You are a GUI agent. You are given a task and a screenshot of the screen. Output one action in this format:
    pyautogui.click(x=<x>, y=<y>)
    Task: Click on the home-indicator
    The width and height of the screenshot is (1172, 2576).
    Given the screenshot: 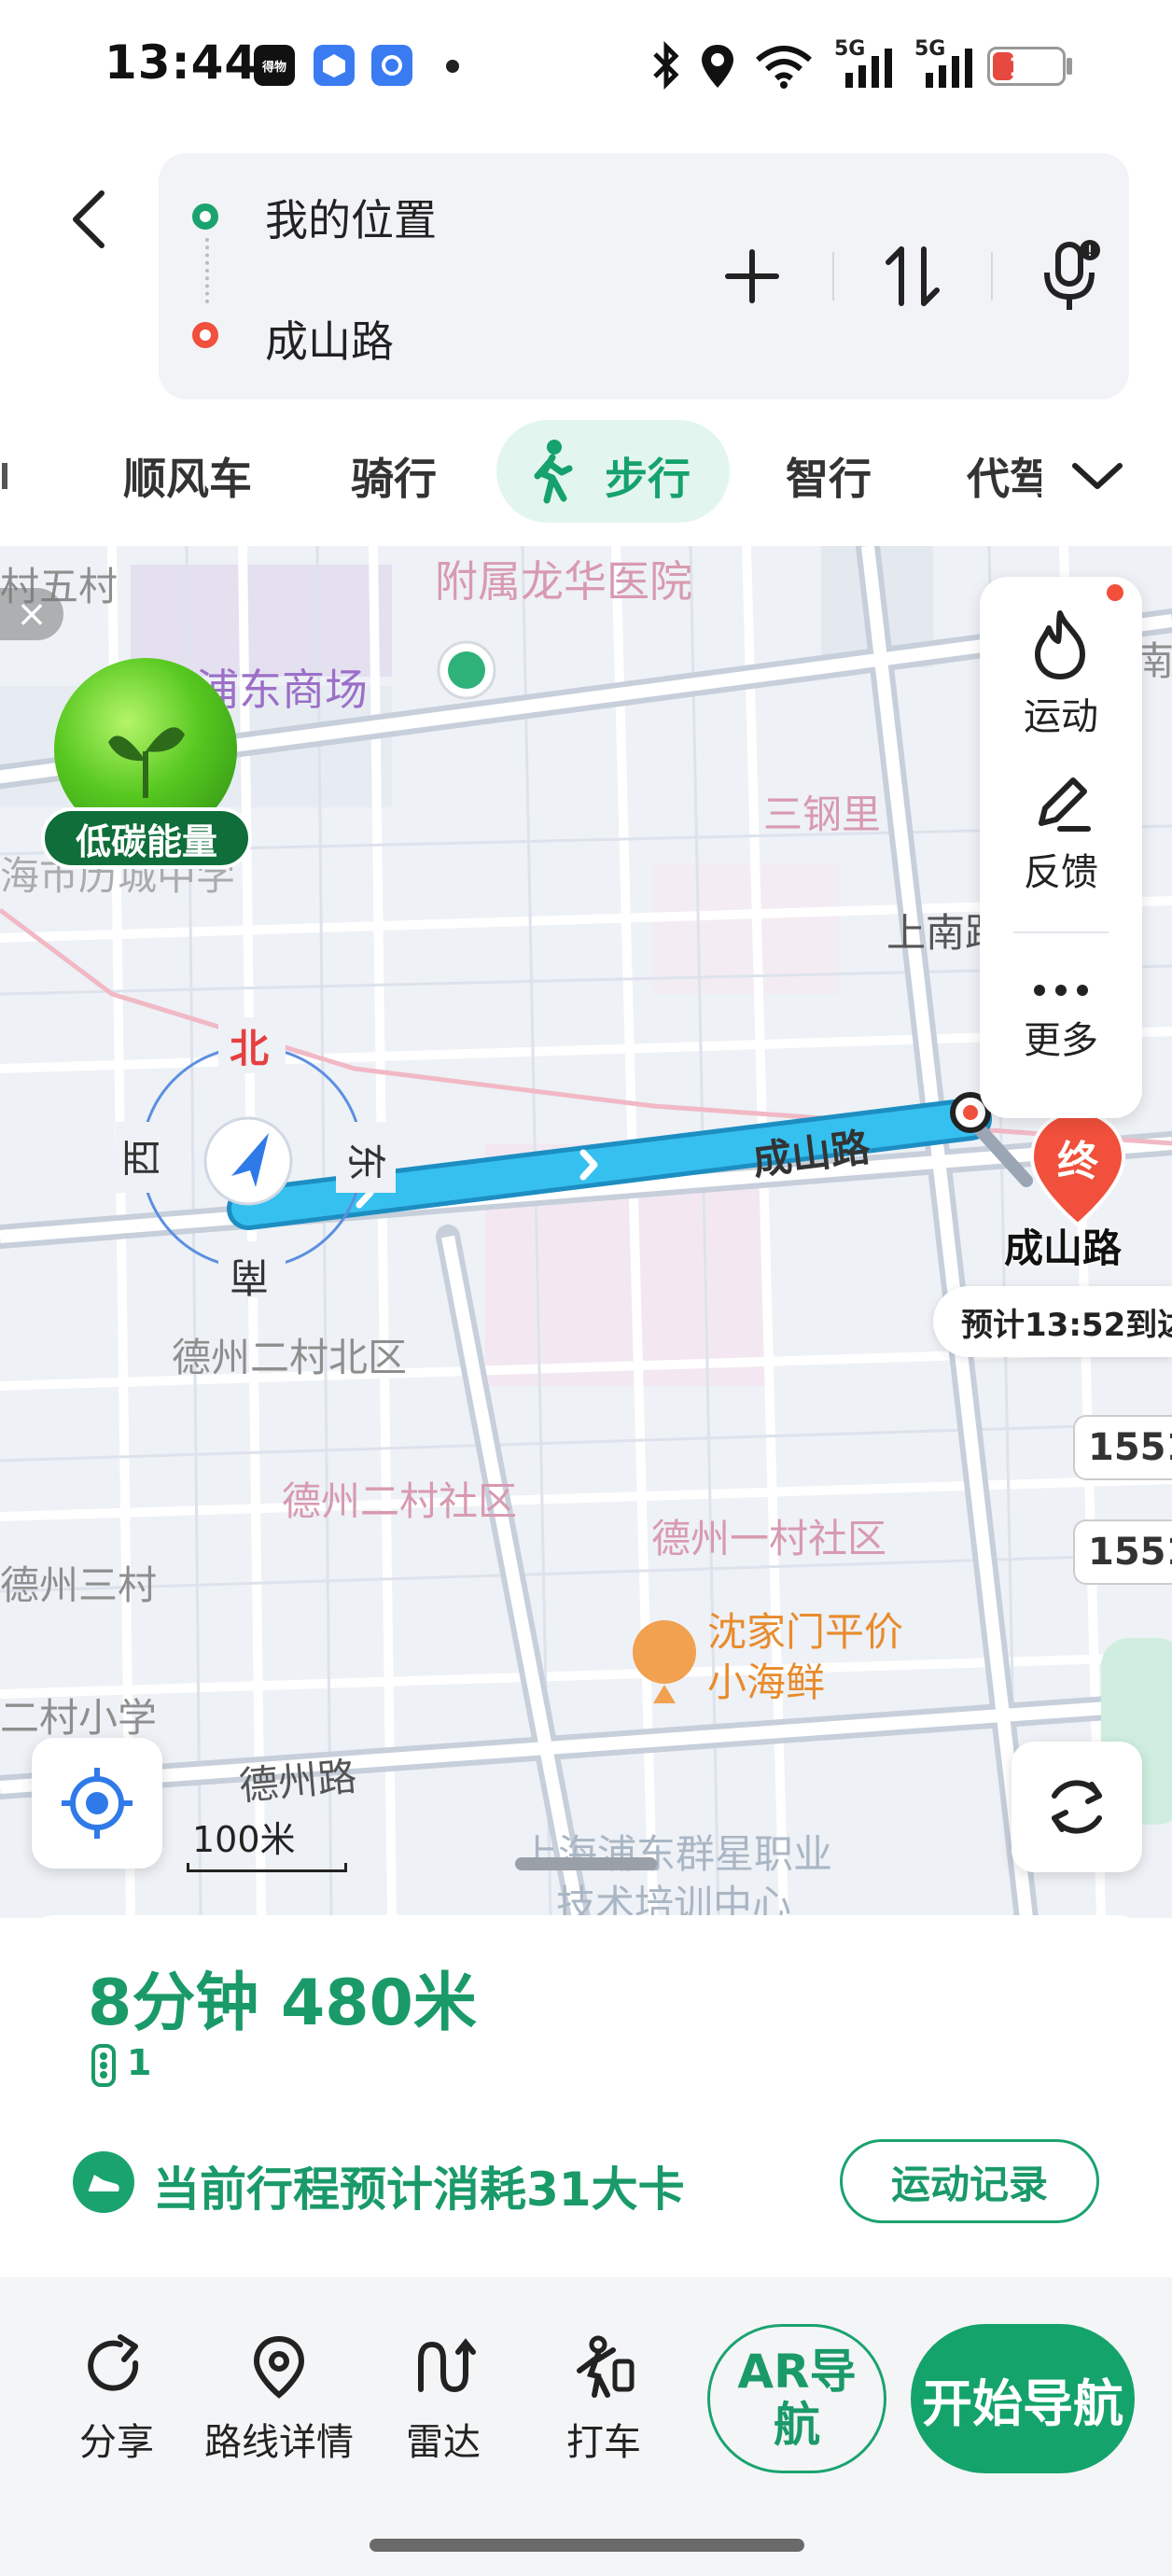 What is the action you would take?
    pyautogui.click(x=587, y=2545)
    